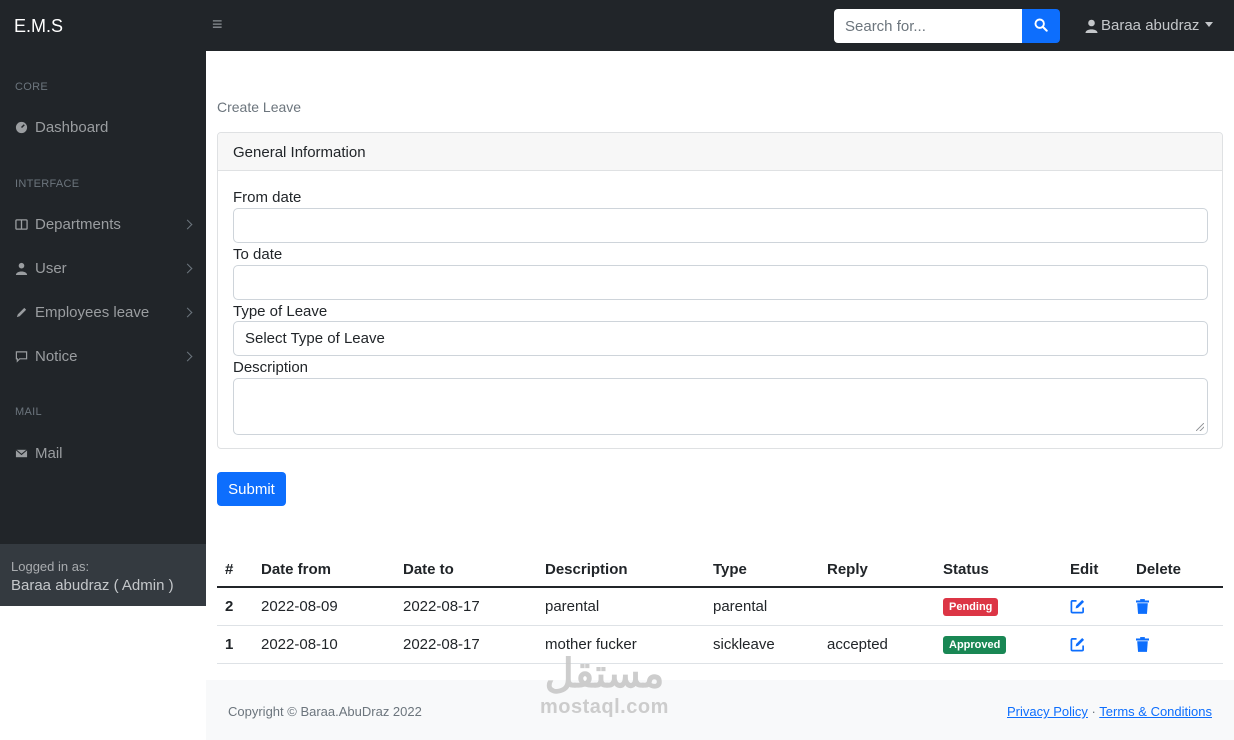 The width and height of the screenshot is (1234, 740). I want to click on card-header: General Information, so click(720, 152).